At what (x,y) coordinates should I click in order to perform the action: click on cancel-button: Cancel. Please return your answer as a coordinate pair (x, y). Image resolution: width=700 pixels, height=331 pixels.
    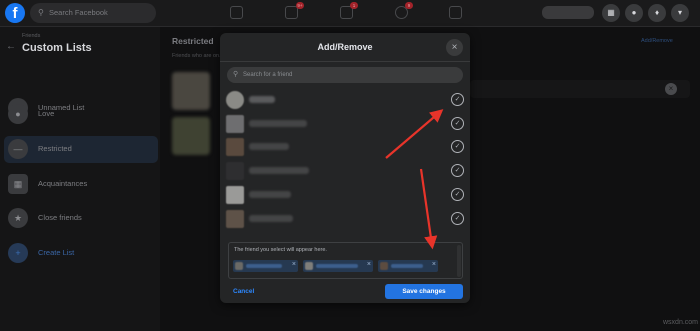
    Looking at the image, I should click on (243, 291).